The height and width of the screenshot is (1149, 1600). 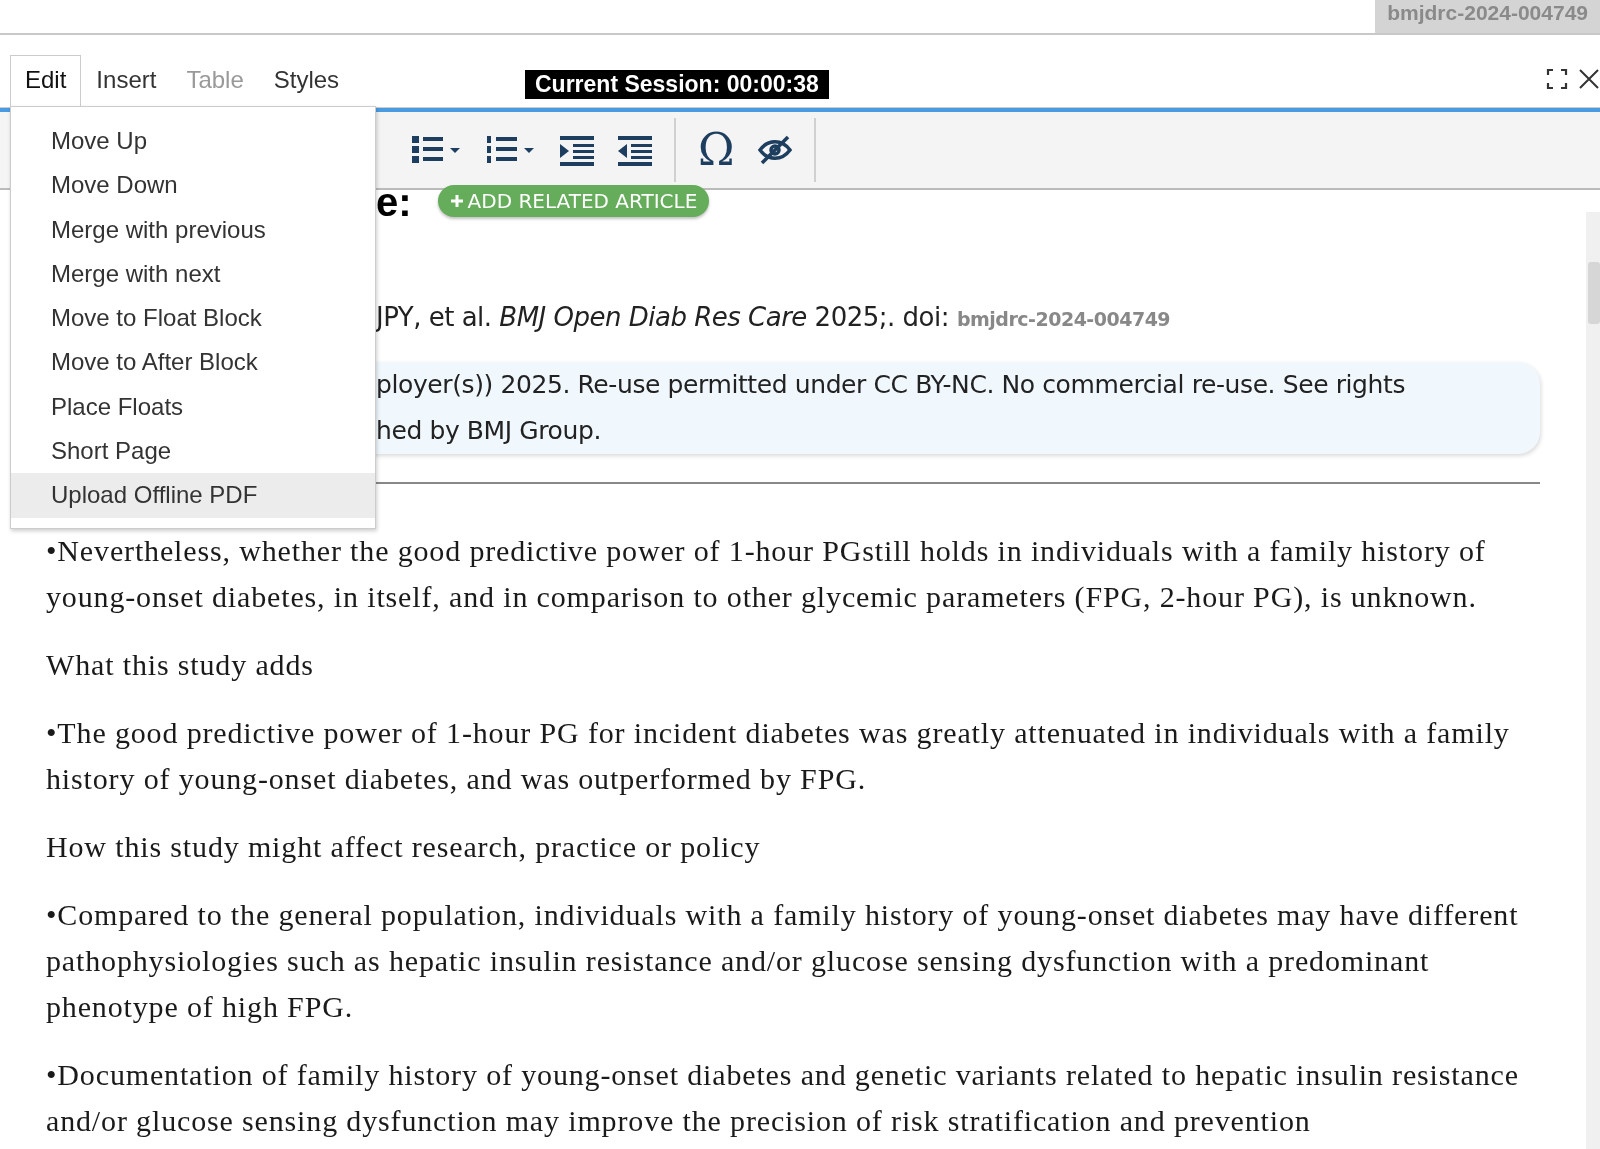 What do you see at coordinates (456, 201) in the screenshot?
I see `plus-icon` at bounding box center [456, 201].